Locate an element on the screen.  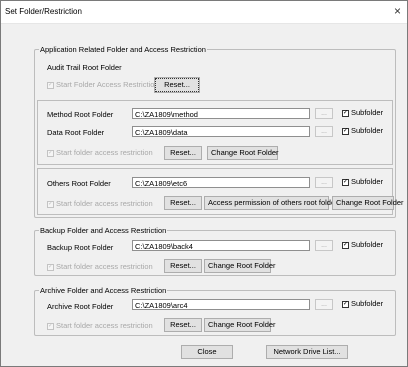
backup-restriction-row: ✓ Start folder access restriction is located at coordinates (100, 266).